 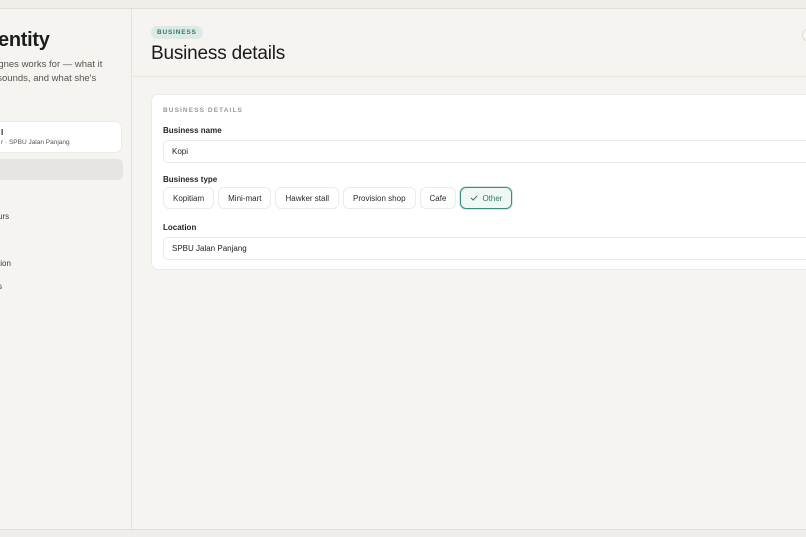 I want to click on sidebar-item: s, so click(x=1, y=286).